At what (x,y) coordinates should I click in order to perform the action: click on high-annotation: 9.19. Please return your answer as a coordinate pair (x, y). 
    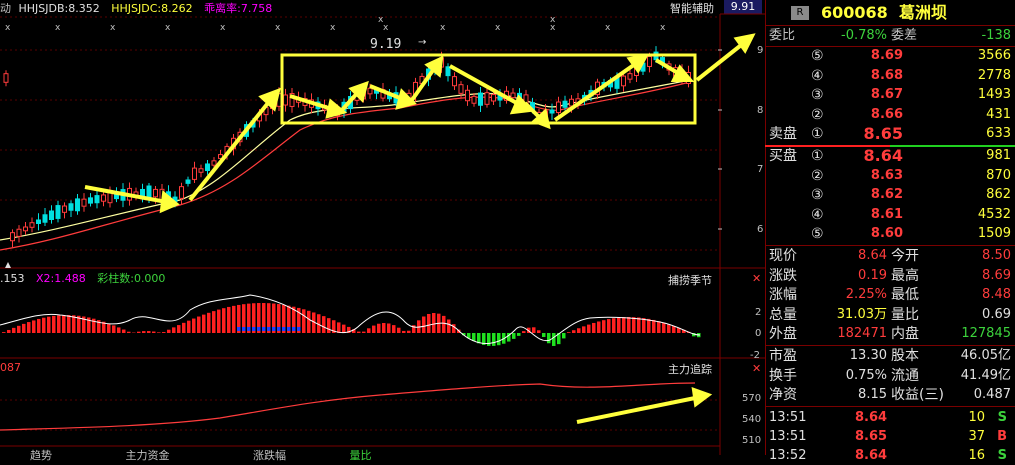
    Looking at the image, I should click on (385, 44).